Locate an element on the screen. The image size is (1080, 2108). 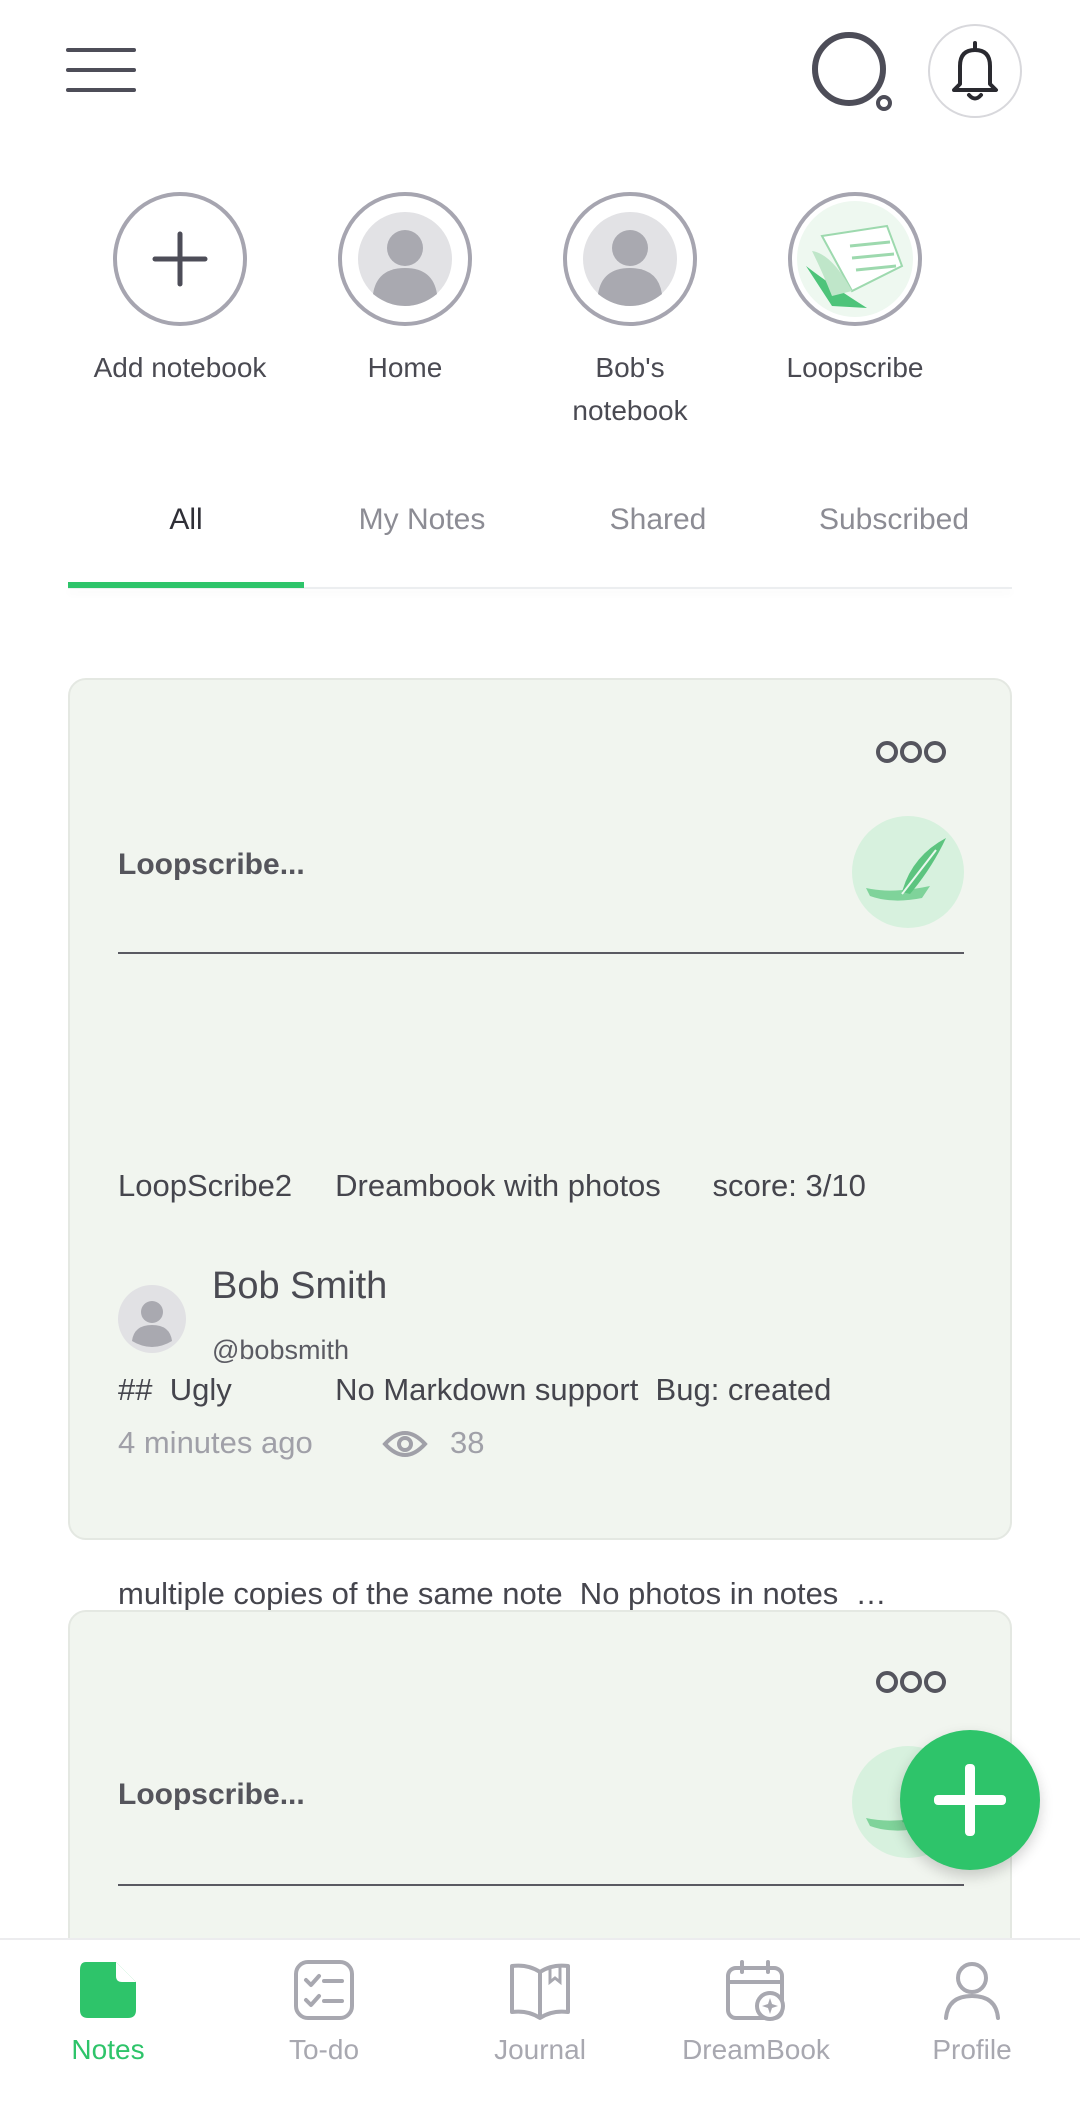
notebook-add: Add notebook is located at coordinates (180, 290).